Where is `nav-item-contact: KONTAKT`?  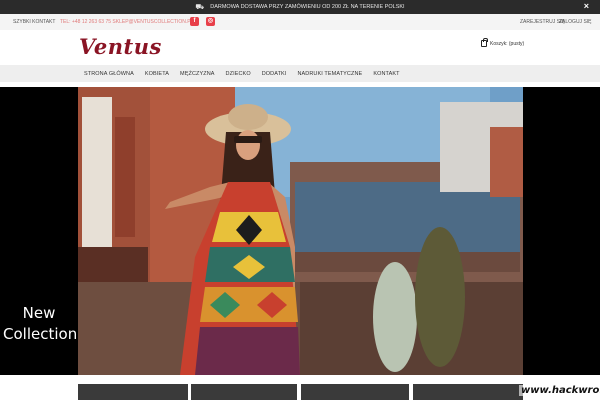 nav-item-contact: KONTAKT is located at coordinates (386, 74).